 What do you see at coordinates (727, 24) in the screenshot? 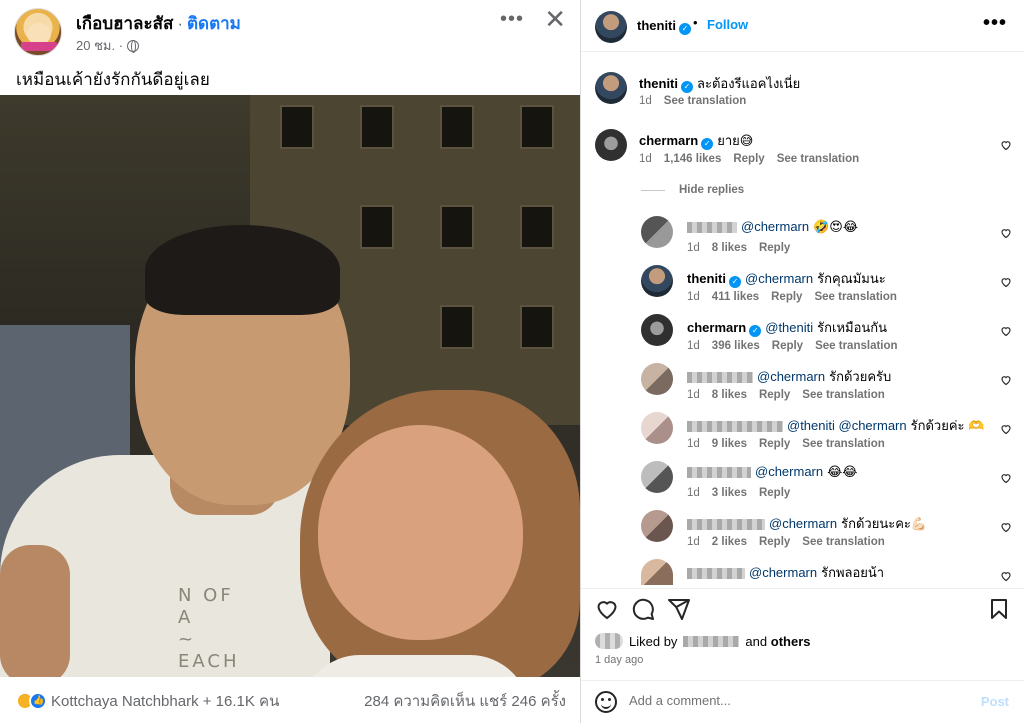
I see `follow-button: Follow` at bounding box center [727, 24].